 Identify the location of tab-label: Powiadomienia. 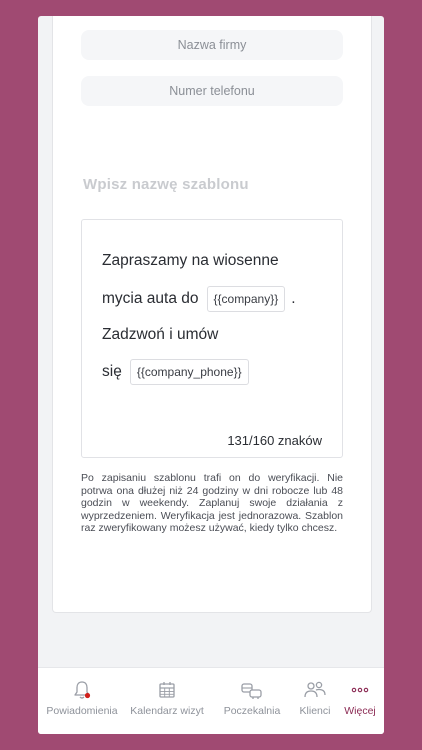
(82, 711).